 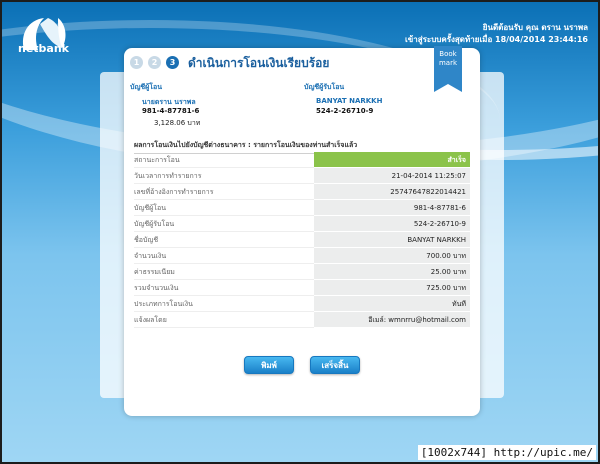 I want to click on table-row: สถานะการโอน สำเร็จ, so click(x=302, y=160).